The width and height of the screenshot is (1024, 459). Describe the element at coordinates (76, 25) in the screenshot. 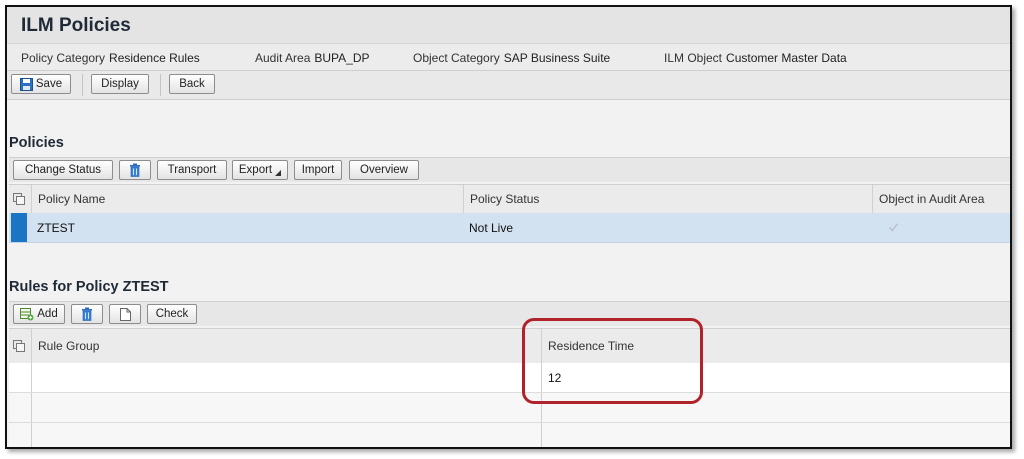

I see `page-title: ILM Policies` at that location.